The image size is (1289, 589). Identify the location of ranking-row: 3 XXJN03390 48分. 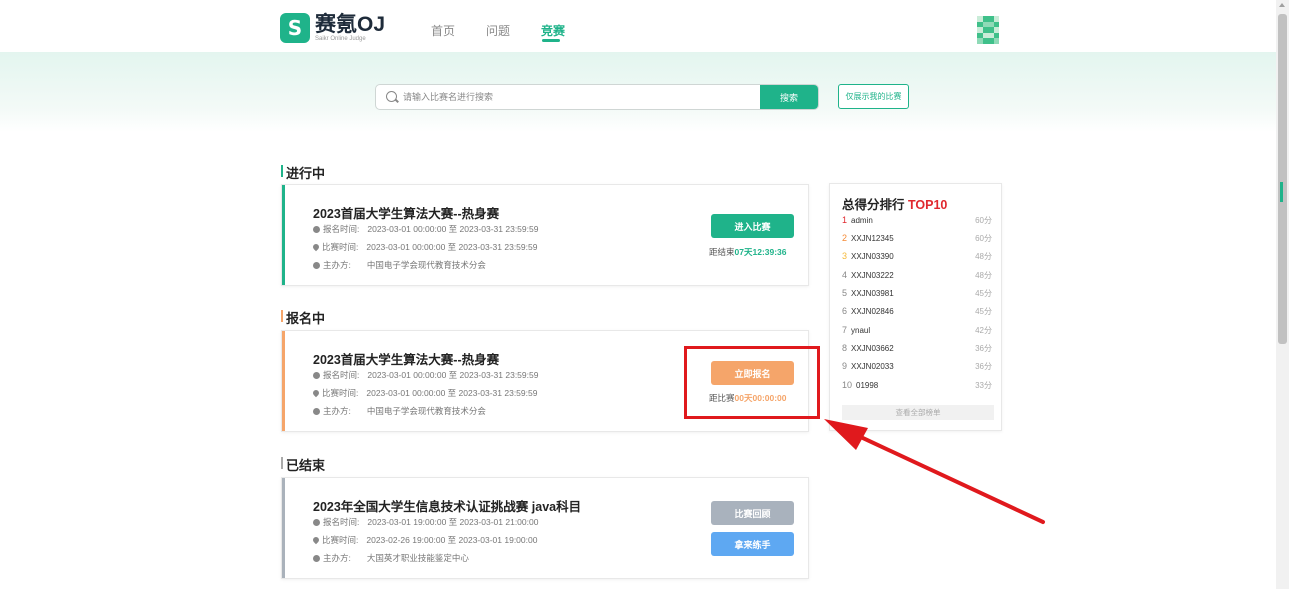
(917, 259).